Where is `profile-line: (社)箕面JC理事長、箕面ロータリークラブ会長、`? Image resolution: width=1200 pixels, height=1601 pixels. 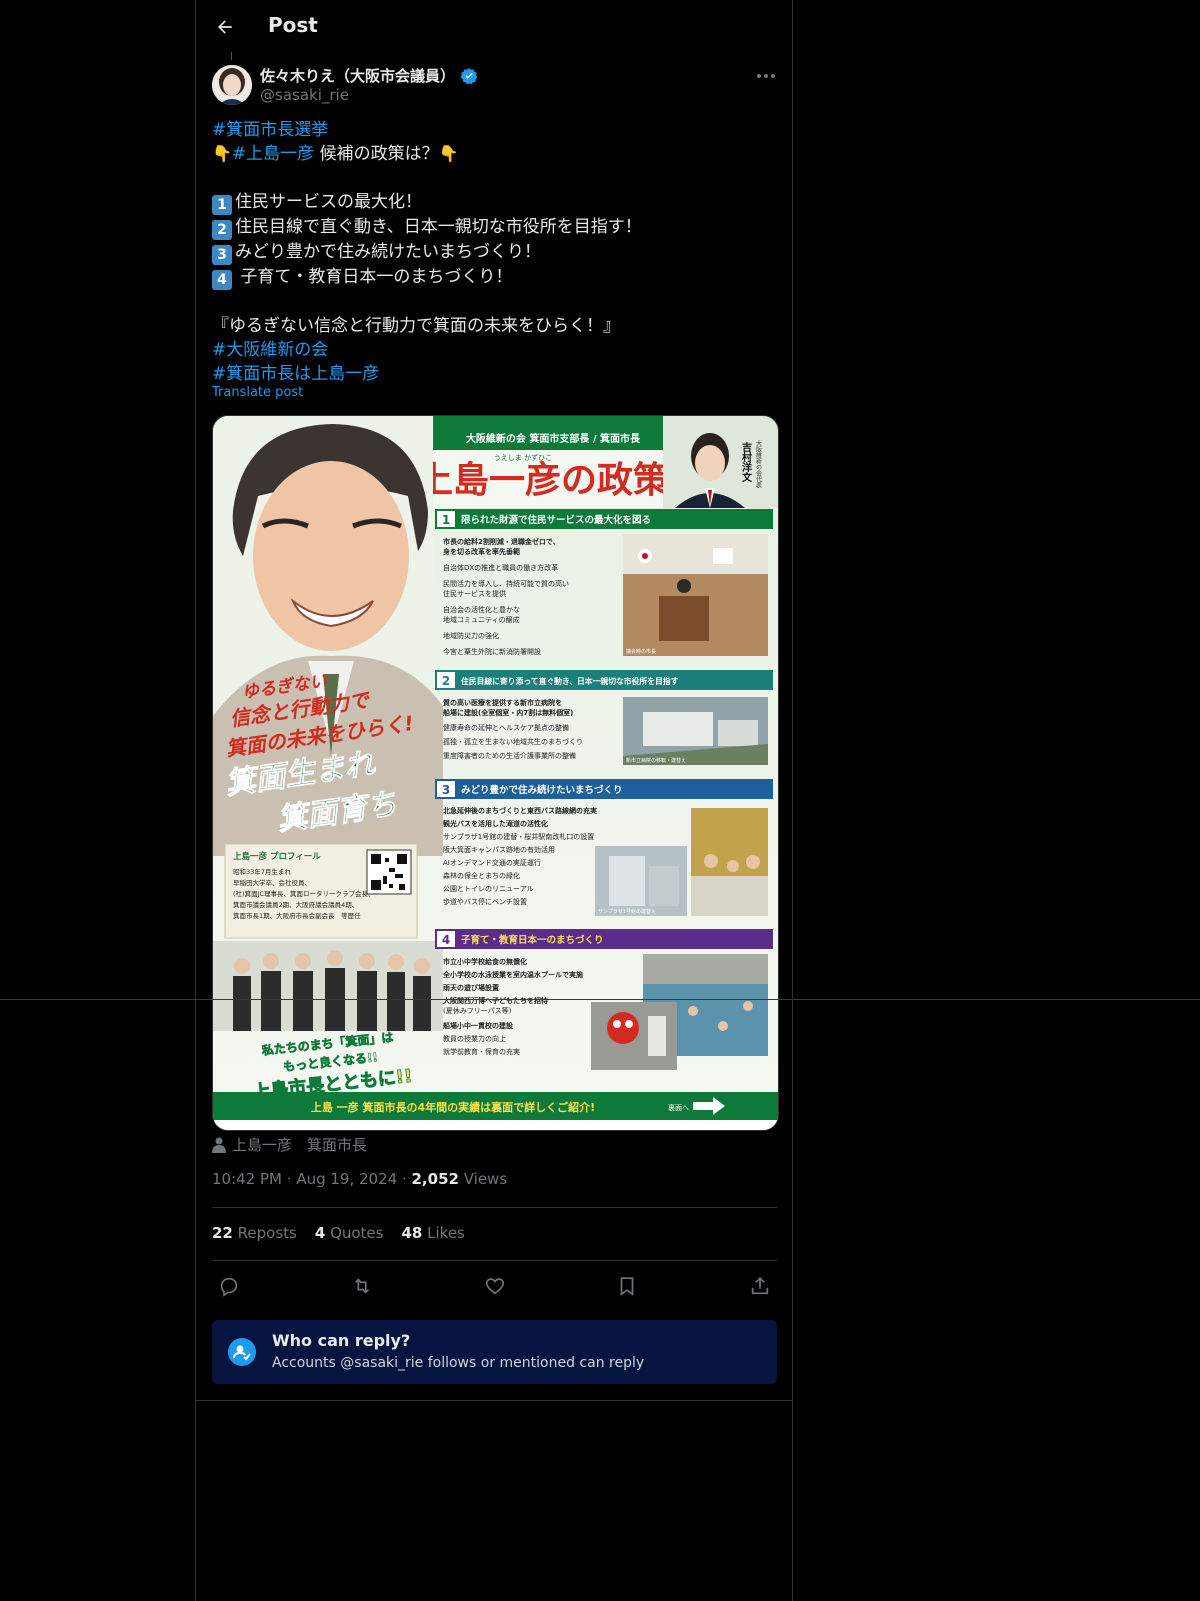
profile-line: (社)箕面JC理事長、箕面ロータリークラブ会長、 is located at coordinates (304, 893).